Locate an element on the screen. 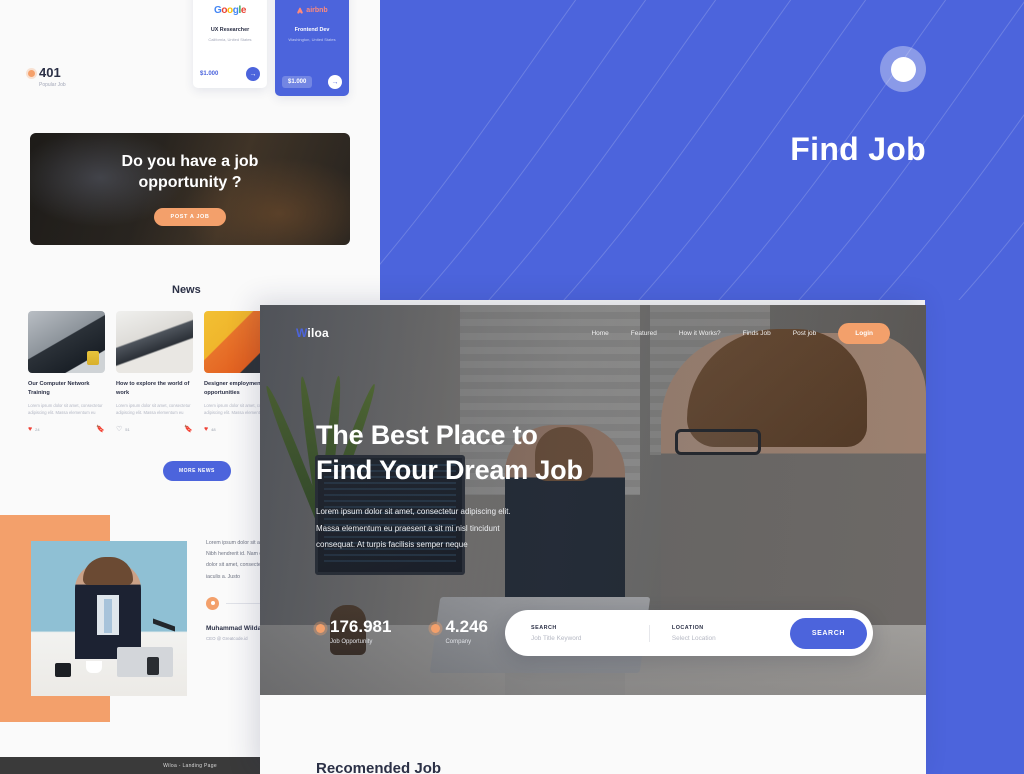 This screenshot has width=1024, height=774. nav-item-post-job: Post job is located at coordinates (805, 333).